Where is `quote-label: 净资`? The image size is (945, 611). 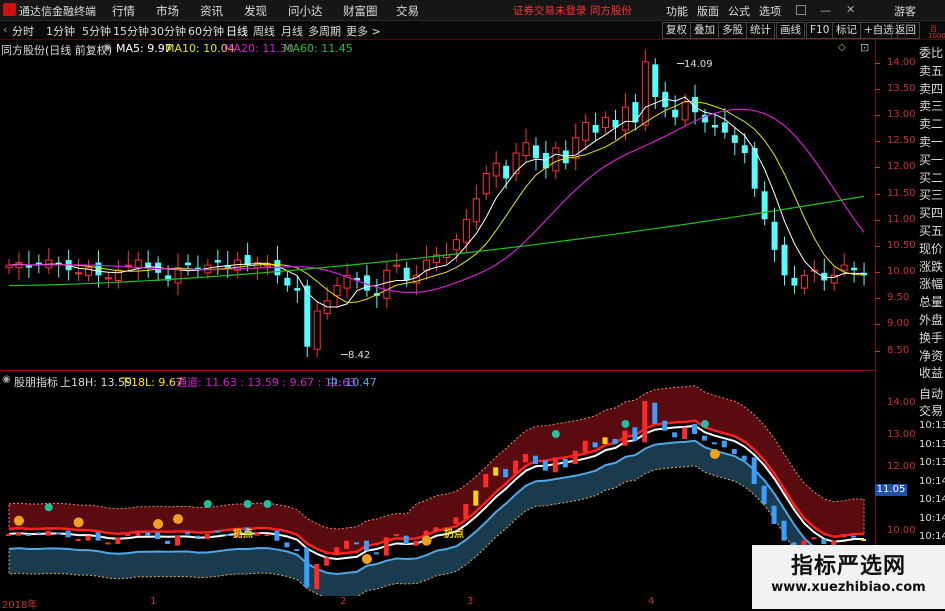 quote-label: 净资 is located at coordinates (931, 355).